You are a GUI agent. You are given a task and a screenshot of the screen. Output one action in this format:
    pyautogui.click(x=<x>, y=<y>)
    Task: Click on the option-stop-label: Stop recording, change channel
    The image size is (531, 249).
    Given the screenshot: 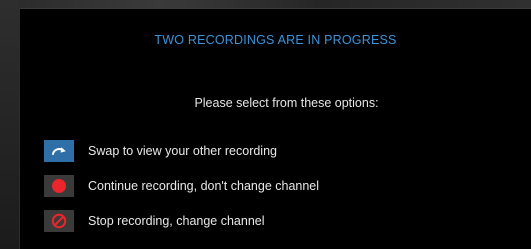 What is the action you would take?
    pyautogui.click(x=176, y=221)
    